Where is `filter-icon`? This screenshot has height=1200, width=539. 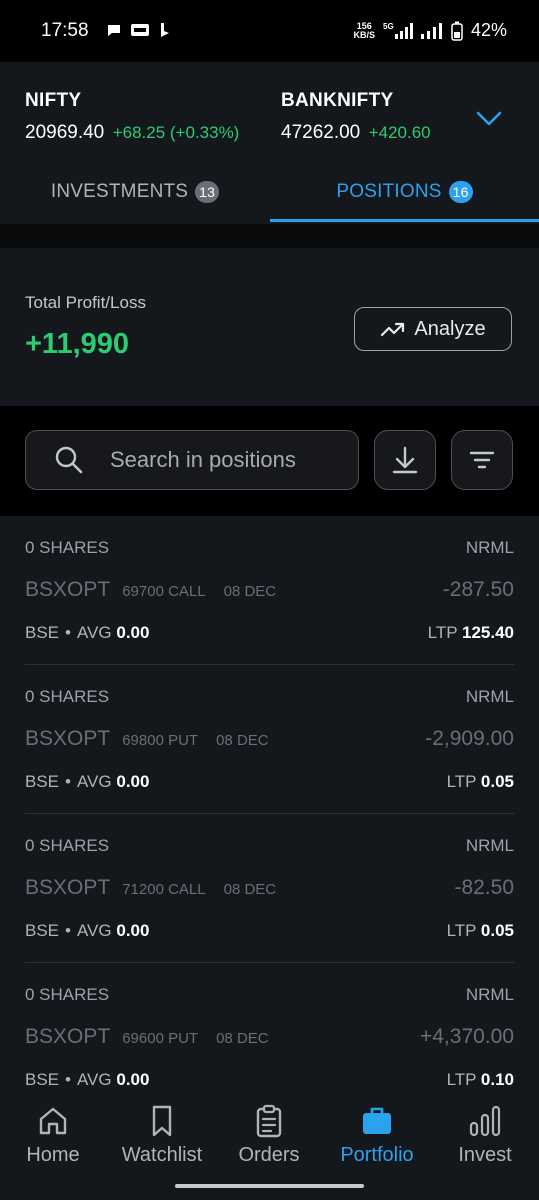
filter-icon is located at coordinates (482, 460).